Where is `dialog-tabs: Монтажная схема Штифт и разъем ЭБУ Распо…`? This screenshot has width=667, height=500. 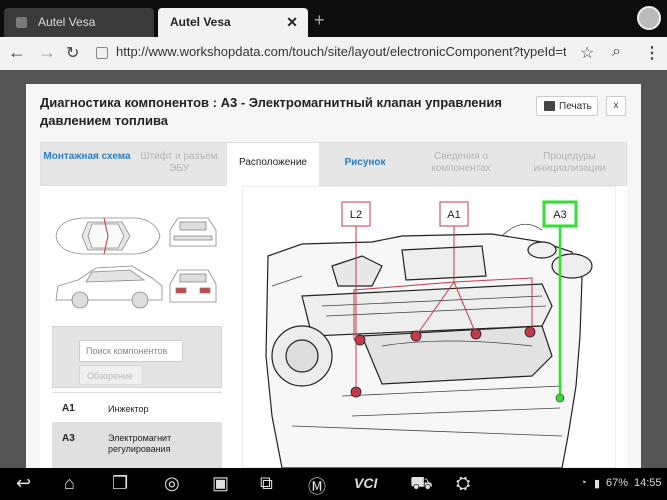
dialog-tabs: Монтажная схема Штифт и разъем ЭБУ Распо… is located at coordinates (334, 164).